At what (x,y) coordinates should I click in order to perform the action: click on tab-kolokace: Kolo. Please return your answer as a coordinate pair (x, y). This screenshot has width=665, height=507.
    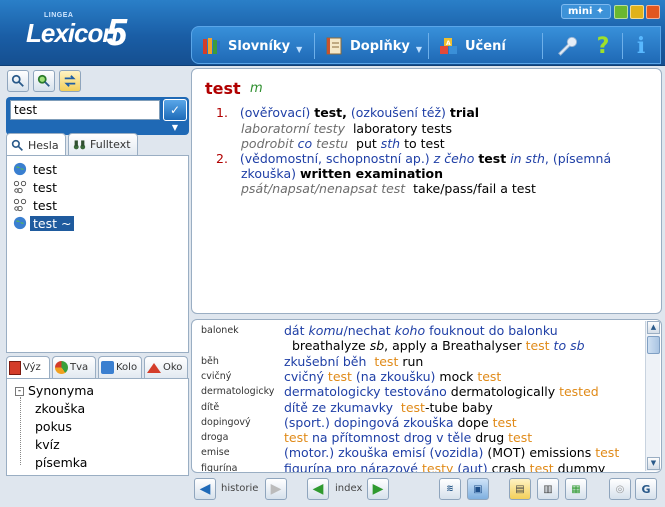
    Looking at the image, I should click on (120, 367).